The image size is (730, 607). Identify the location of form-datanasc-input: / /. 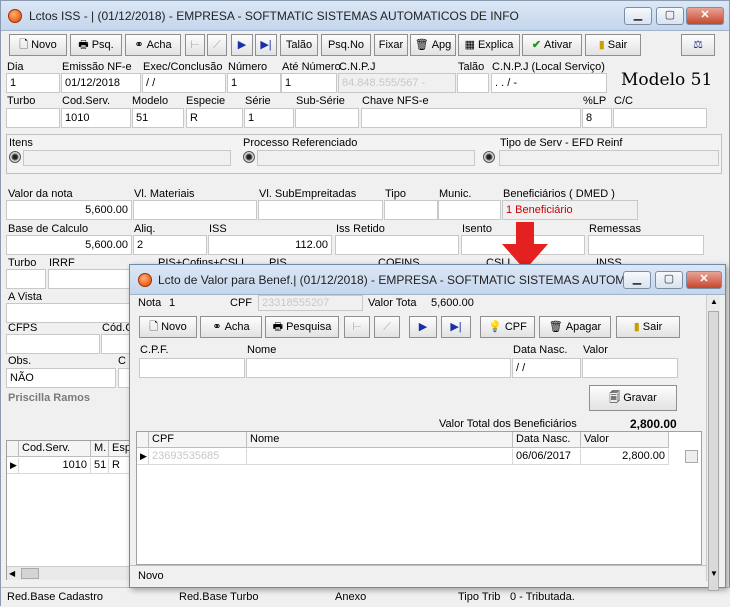
(546, 368).